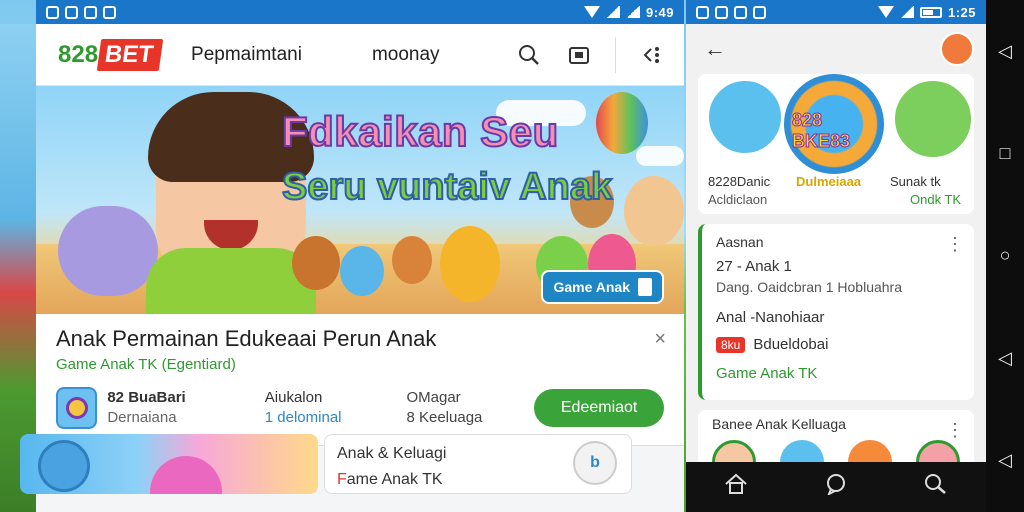 This screenshot has width=1024, height=512. What do you see at coordinates (654, 211) in the screenshot?
I see `dog-illustration` at bounding box center [654, 211].